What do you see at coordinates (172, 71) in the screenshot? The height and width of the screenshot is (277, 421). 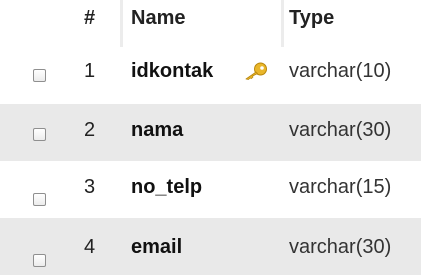 I see `column-name: idkontak` at bounding box center [172, 71].